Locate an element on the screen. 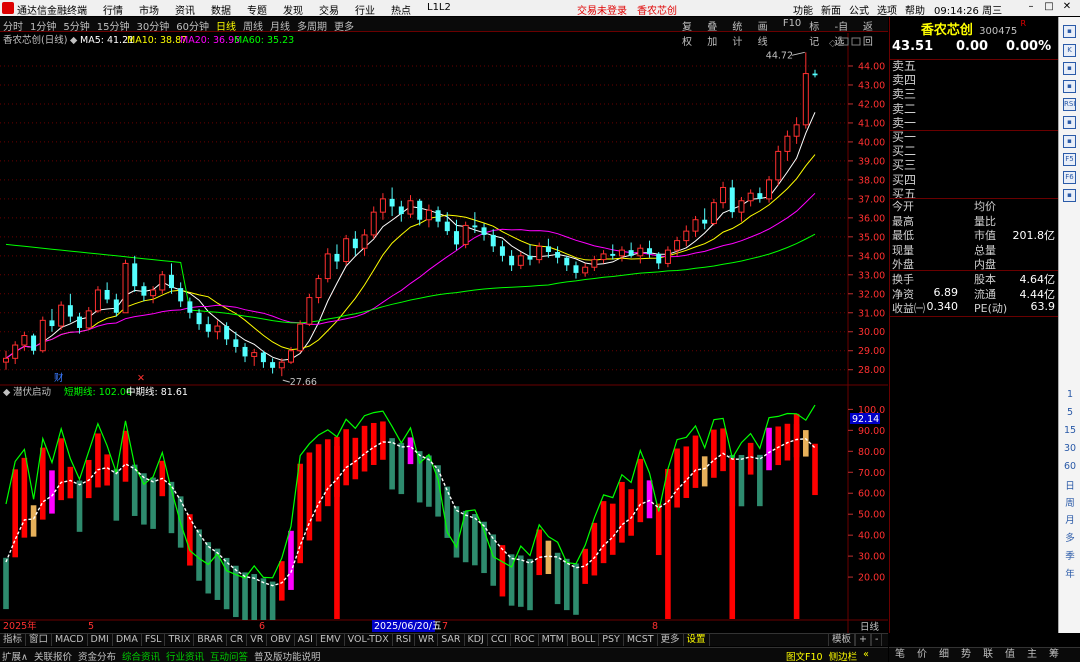 The height and width of the screenshot is (662, 1080). indicator-tab-23: MCST is located at coordinates (641, 640).